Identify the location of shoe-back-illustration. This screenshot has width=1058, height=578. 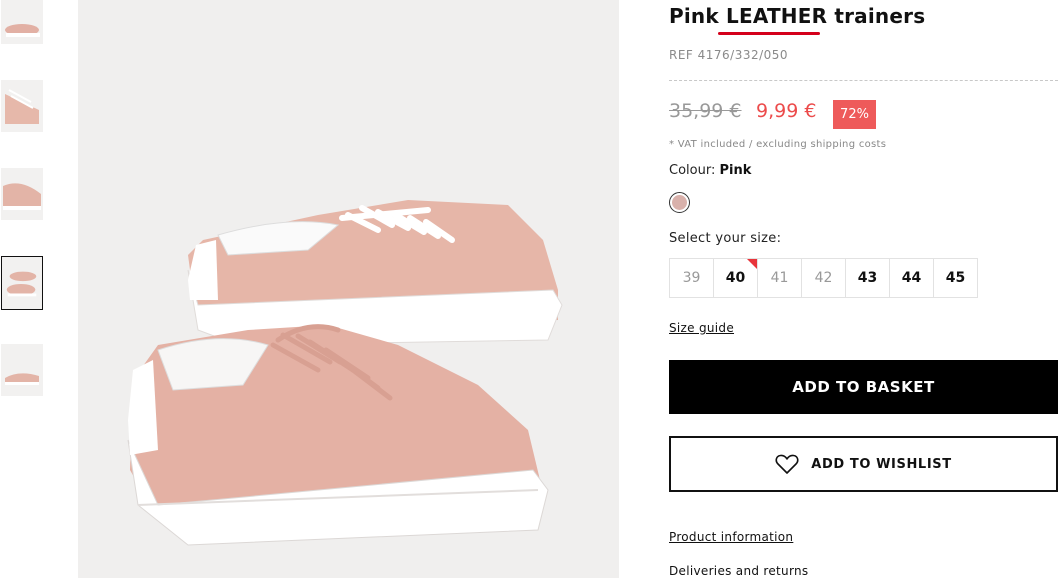
(375, 273).